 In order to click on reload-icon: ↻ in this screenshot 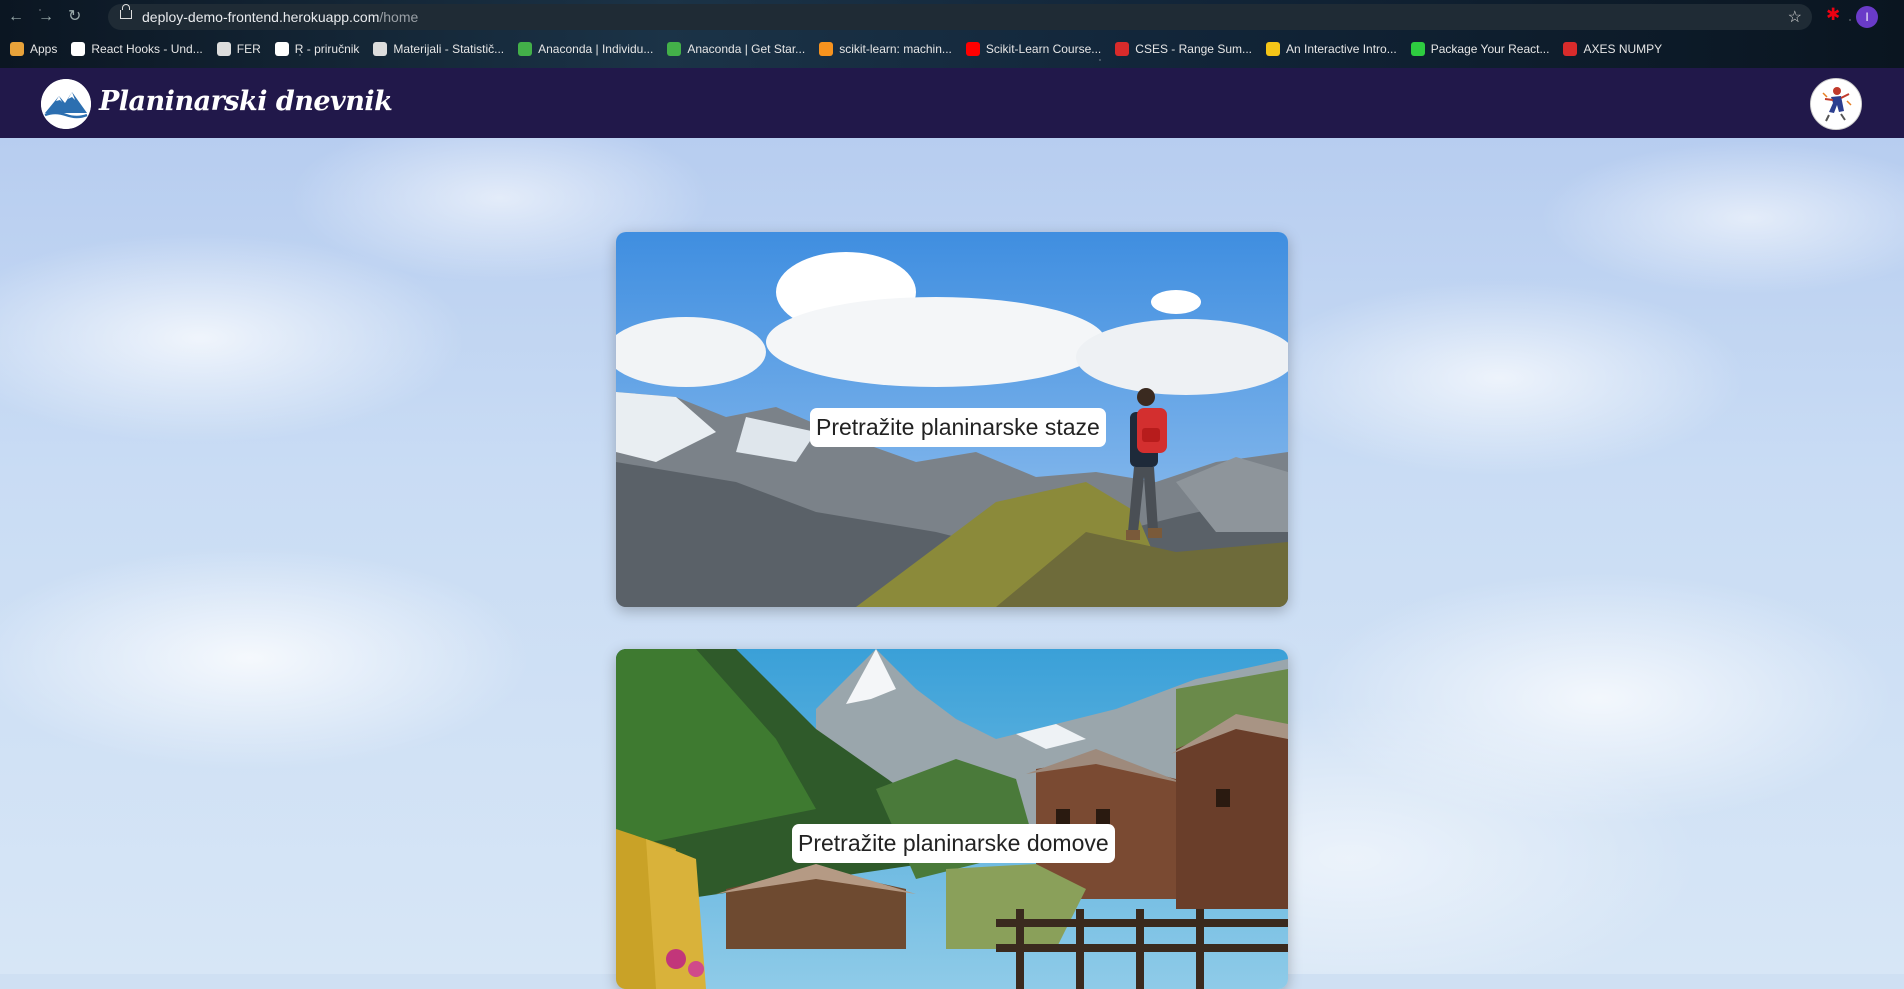, I will do `click(74, 17)`.